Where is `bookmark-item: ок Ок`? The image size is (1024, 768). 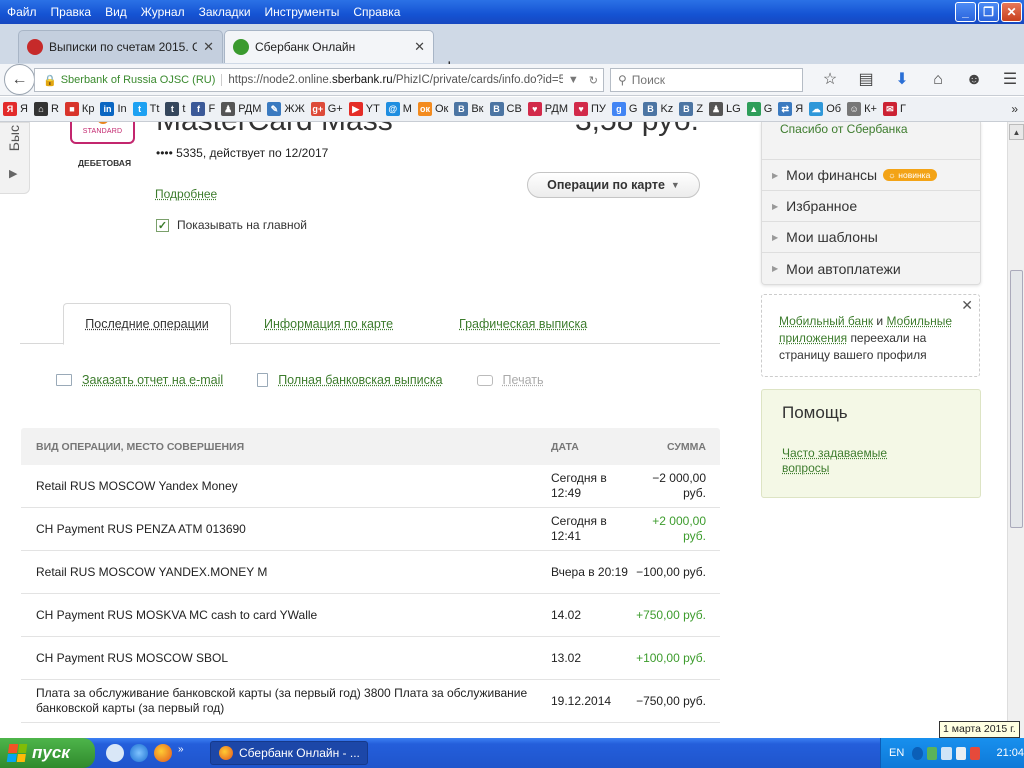 bookmark-item: ок Ок is located at coordinates (432, 109).